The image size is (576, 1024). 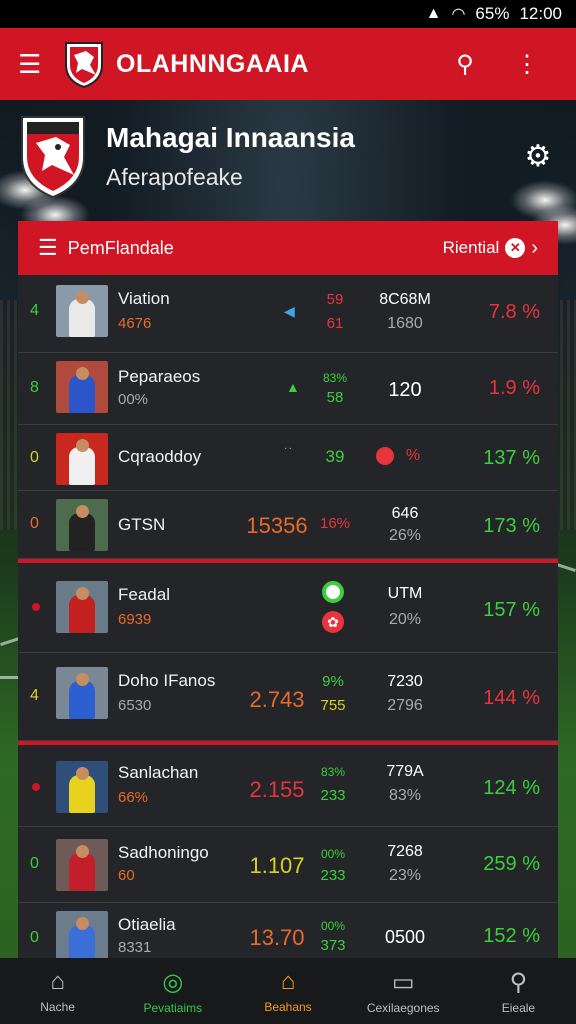 I want to click on green-badge-icon, so click(x=333, y=592).